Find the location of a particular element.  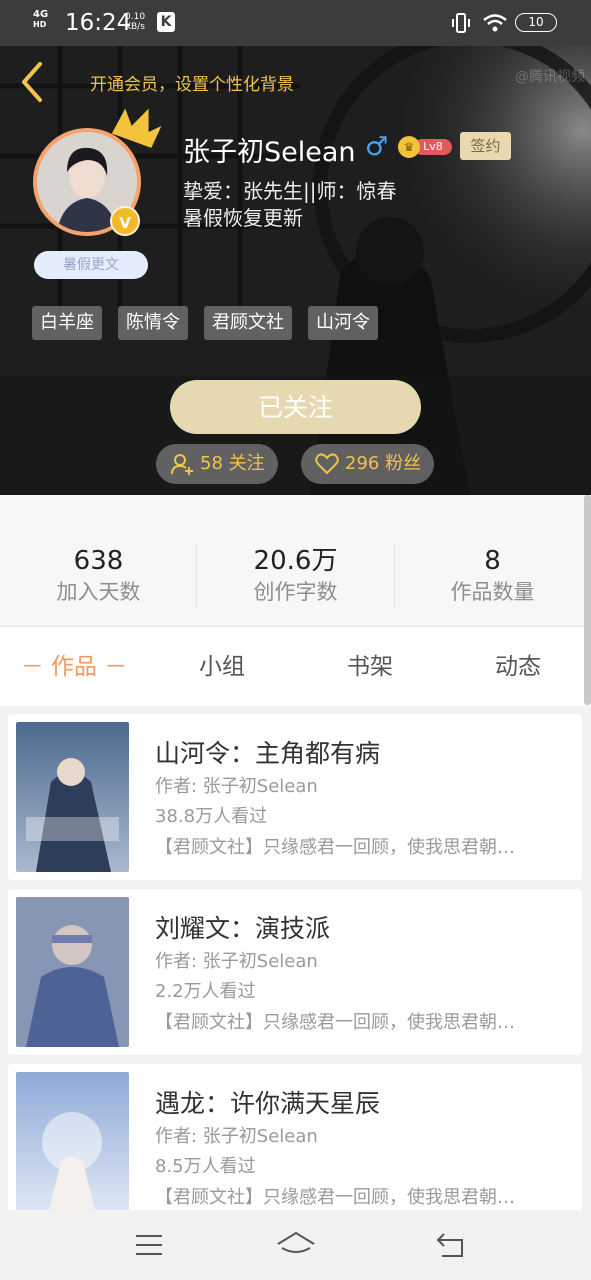

profile-tags: 白羊座 陈情令 君顾文社 山河令 is located at coordinates (205, 323).